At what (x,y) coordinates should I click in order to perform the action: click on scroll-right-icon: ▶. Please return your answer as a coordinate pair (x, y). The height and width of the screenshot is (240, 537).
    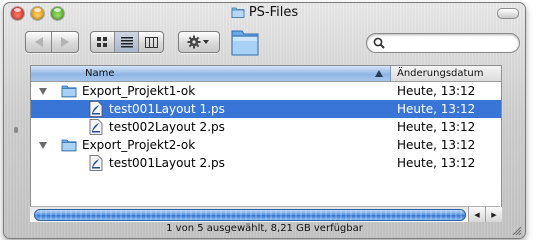
    Looking at the image, I should click on (494, 214).